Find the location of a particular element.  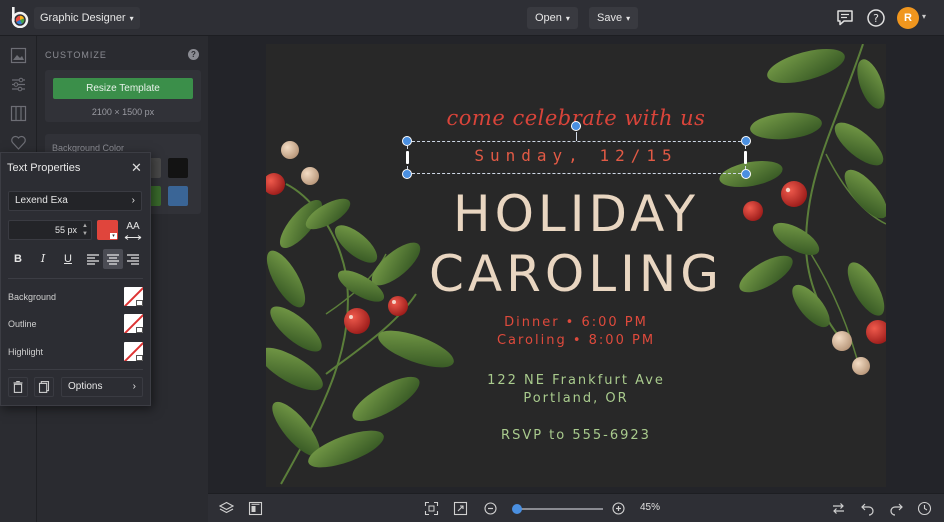

text-color-swatch: ▾ is located at coordinates (107, 230).